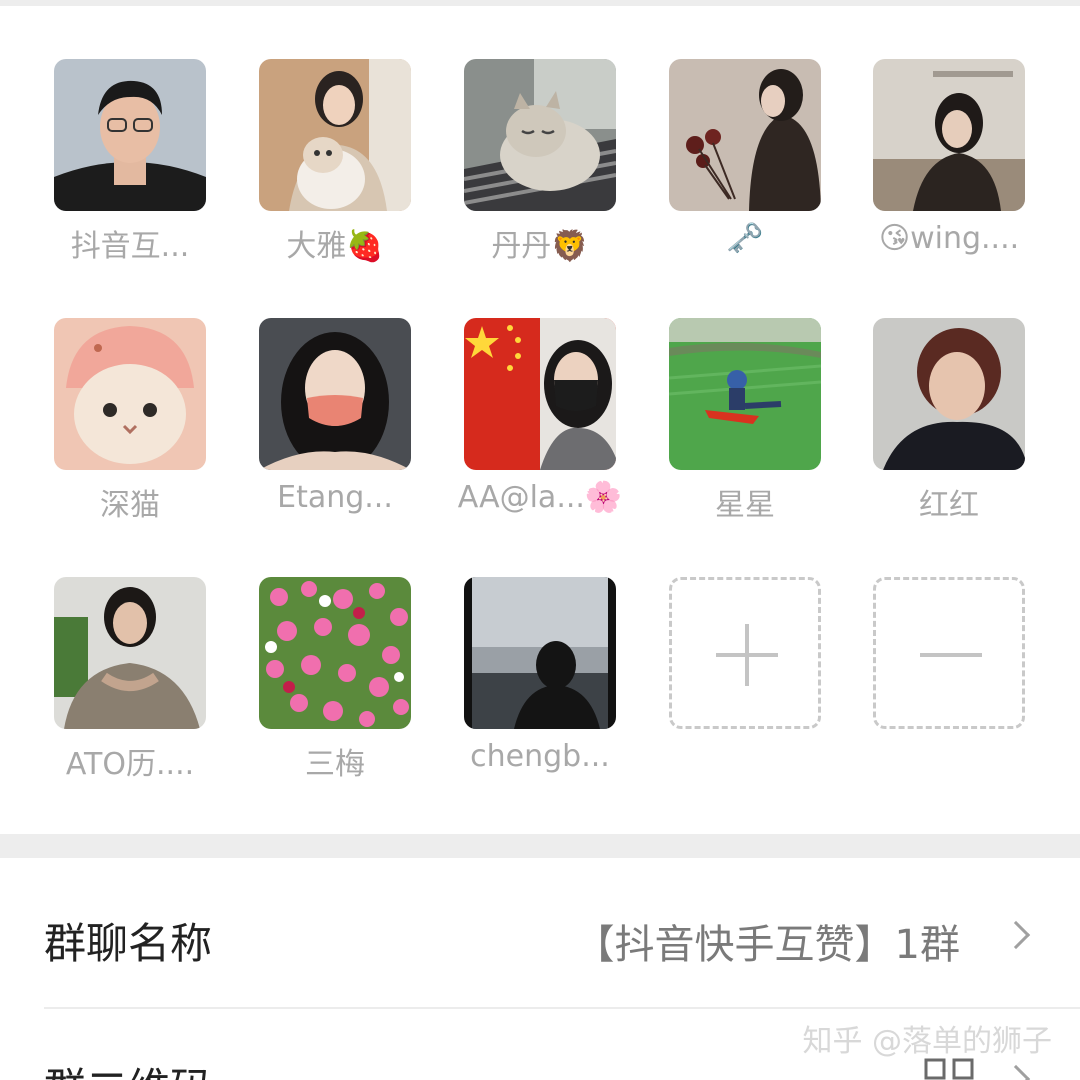 The image size is (1080, 1080). Describe the element at coordinates (949, 653) in the screenshot. I see `remove-member-button` at that location.